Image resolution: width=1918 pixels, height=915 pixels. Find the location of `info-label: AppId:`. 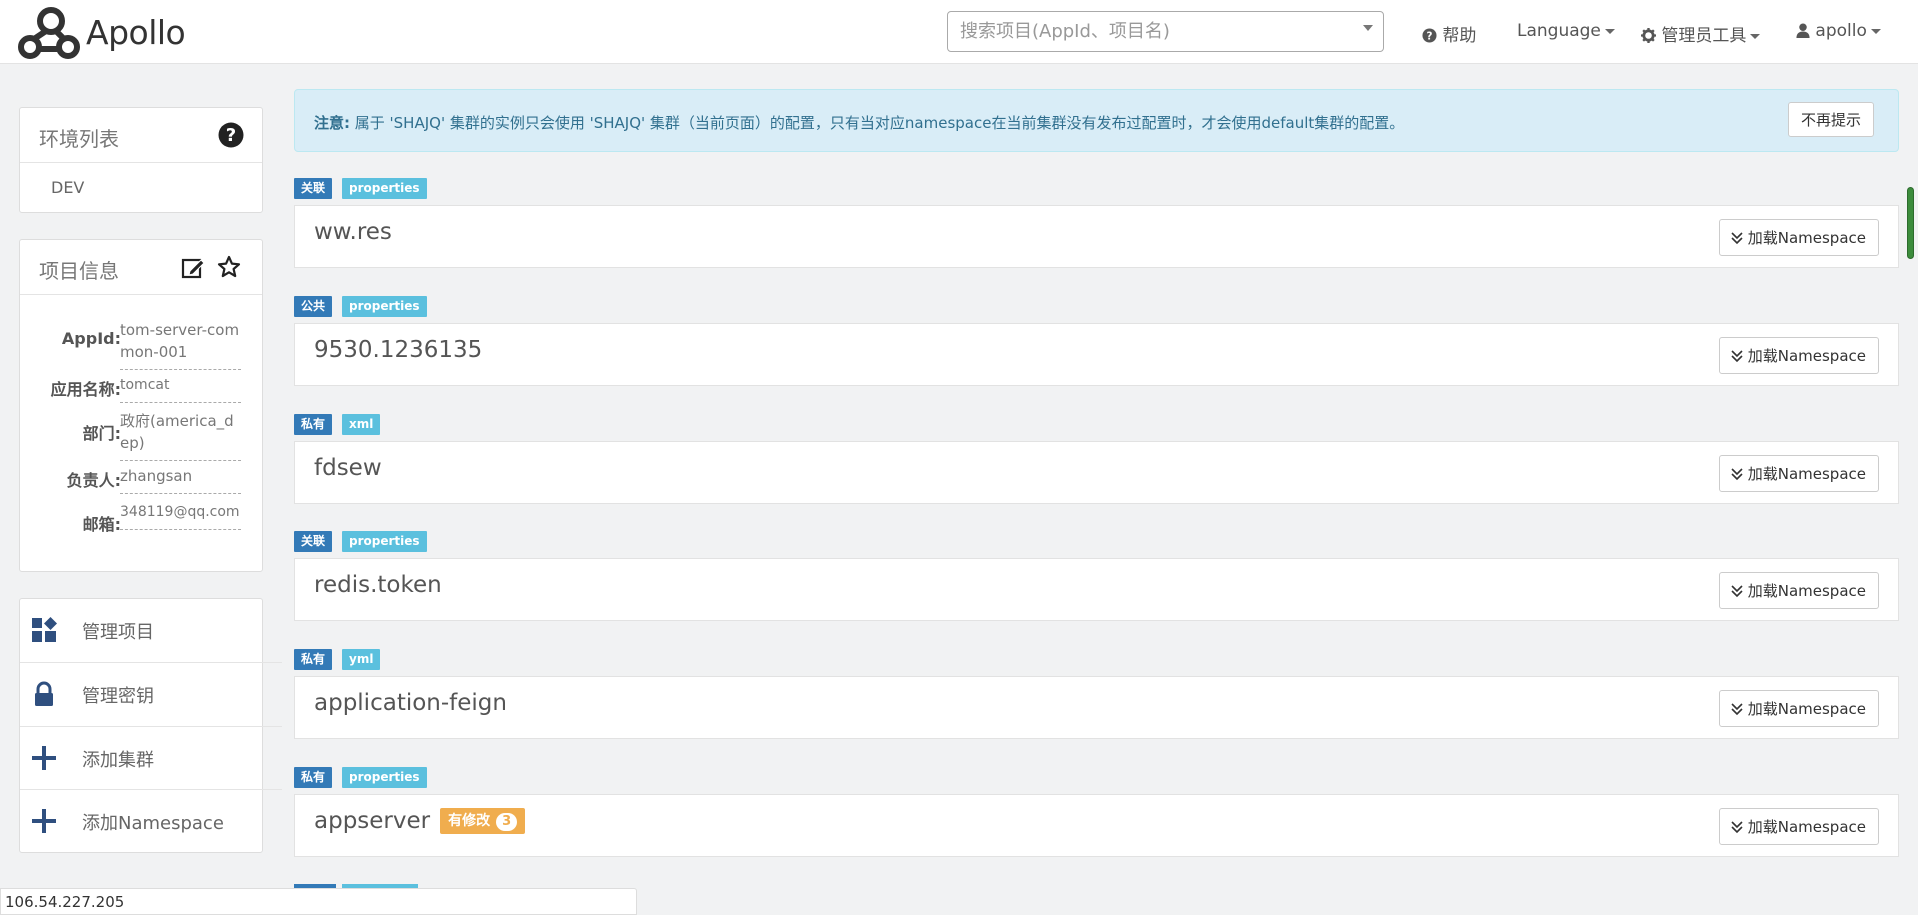

info-label: AppId: is located at coordinates (91, 338).